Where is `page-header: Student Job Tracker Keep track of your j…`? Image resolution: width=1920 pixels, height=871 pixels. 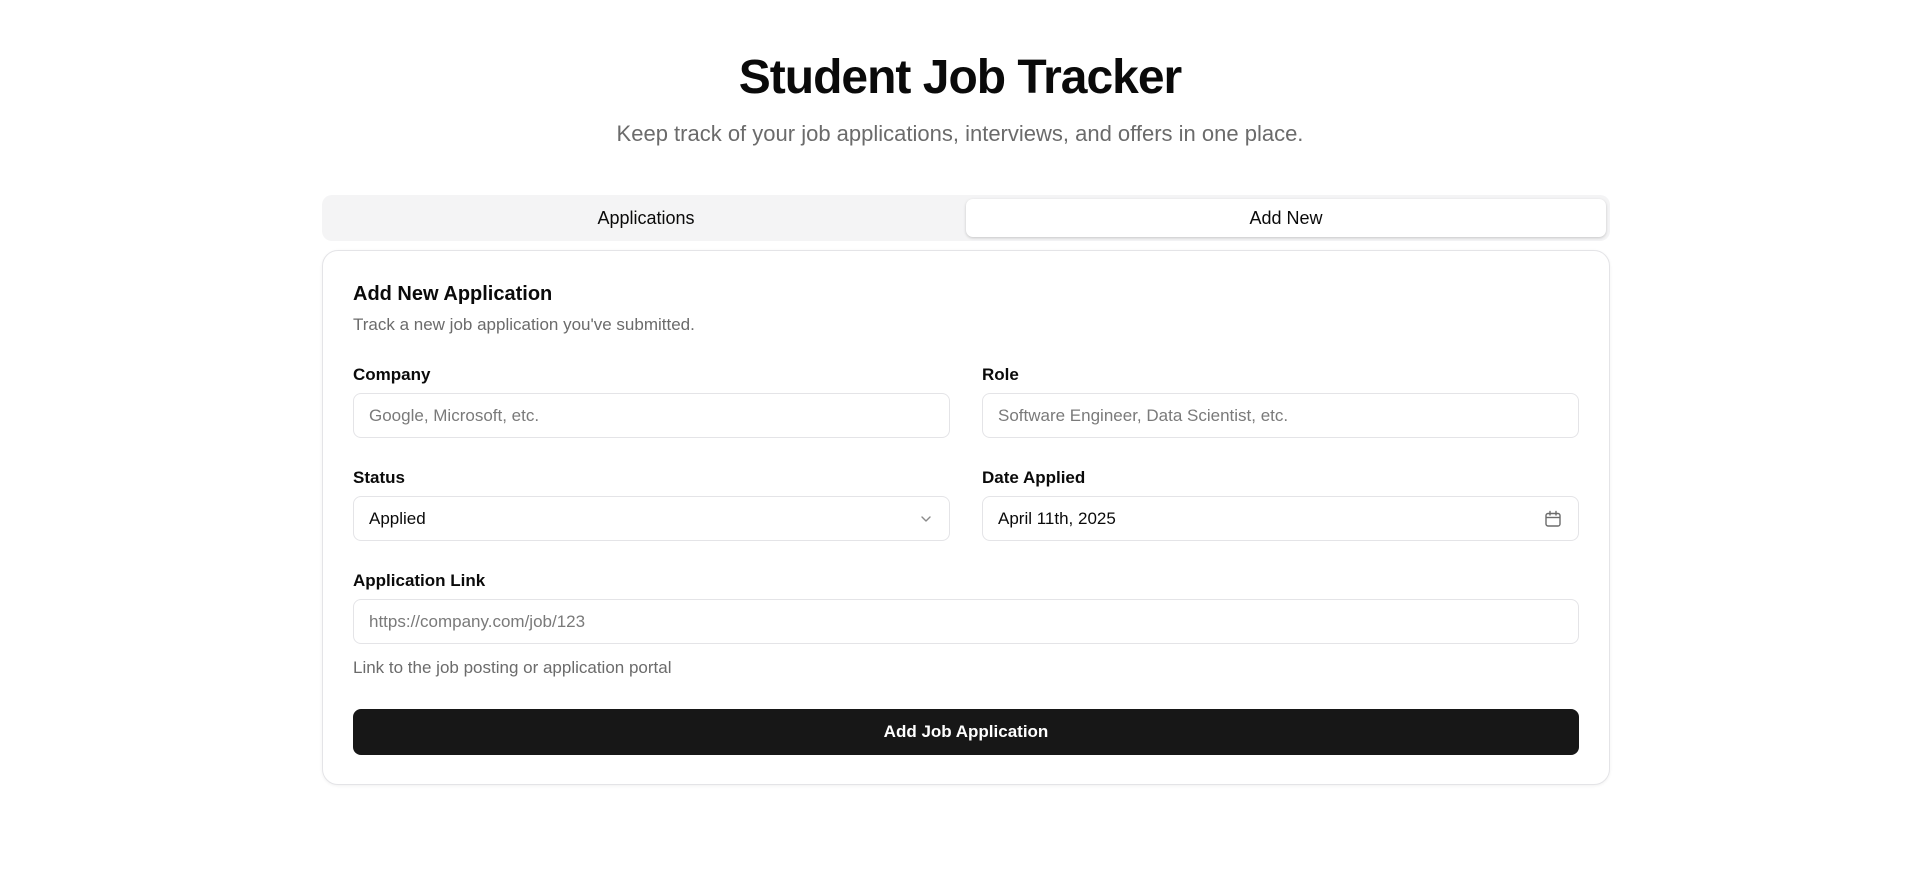
page-header: Student Job Tracker Keep track of your j… is located at coordinates (960, 99).